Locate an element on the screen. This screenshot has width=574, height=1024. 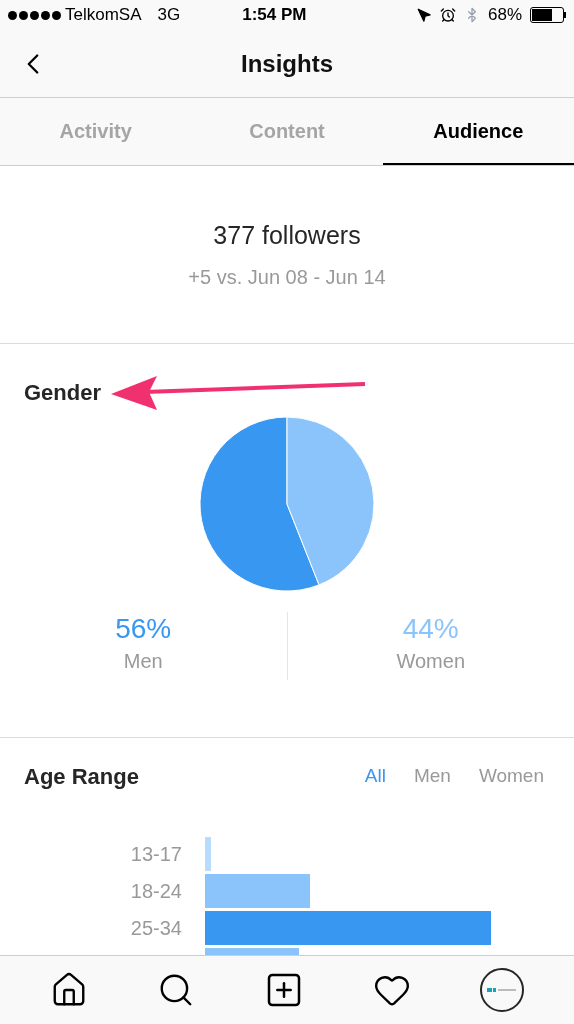
percent-value: 44% is located at coordinates (430, 629).